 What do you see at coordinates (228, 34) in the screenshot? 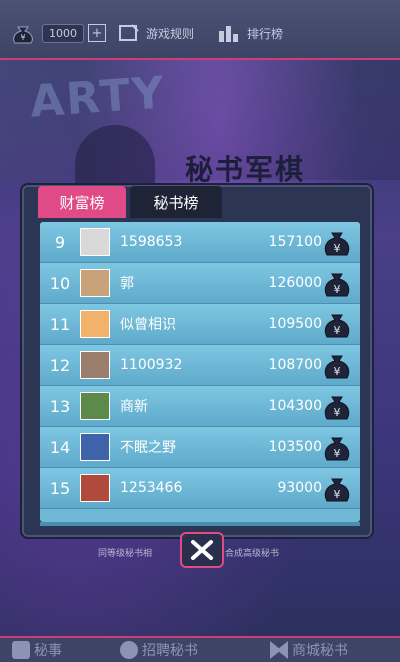
I see `bar-chart-icon` at bounding box center [228, 34].